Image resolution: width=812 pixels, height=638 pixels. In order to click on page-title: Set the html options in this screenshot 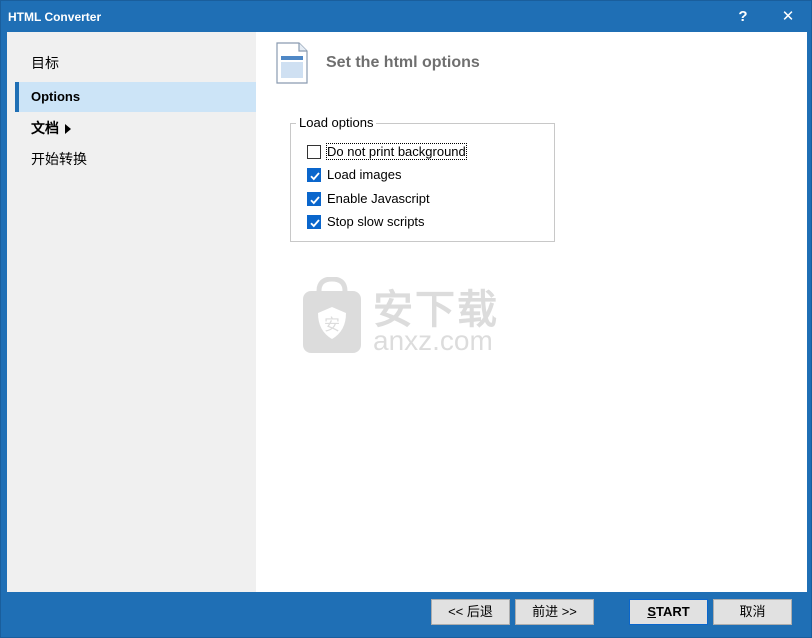, I will do `click(403, 62)`.